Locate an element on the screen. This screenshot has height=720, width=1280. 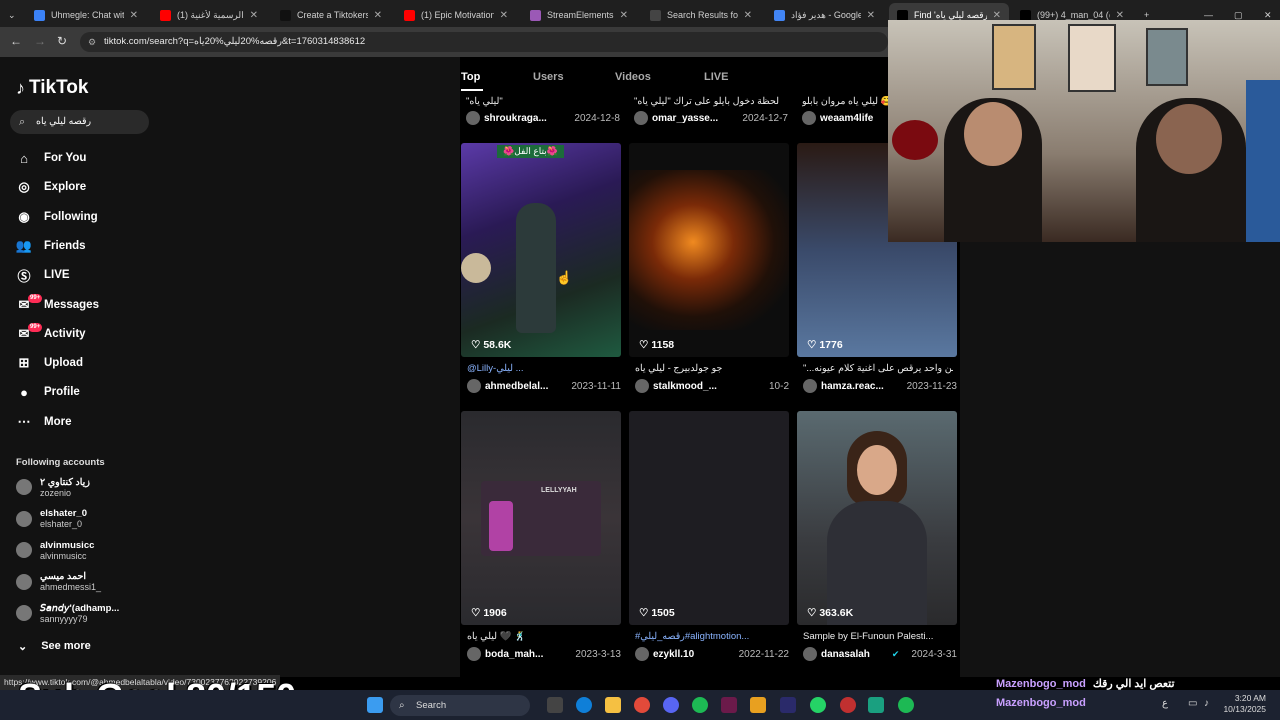
post-date: 2024-12-8 is located at coordinates (597, 118).